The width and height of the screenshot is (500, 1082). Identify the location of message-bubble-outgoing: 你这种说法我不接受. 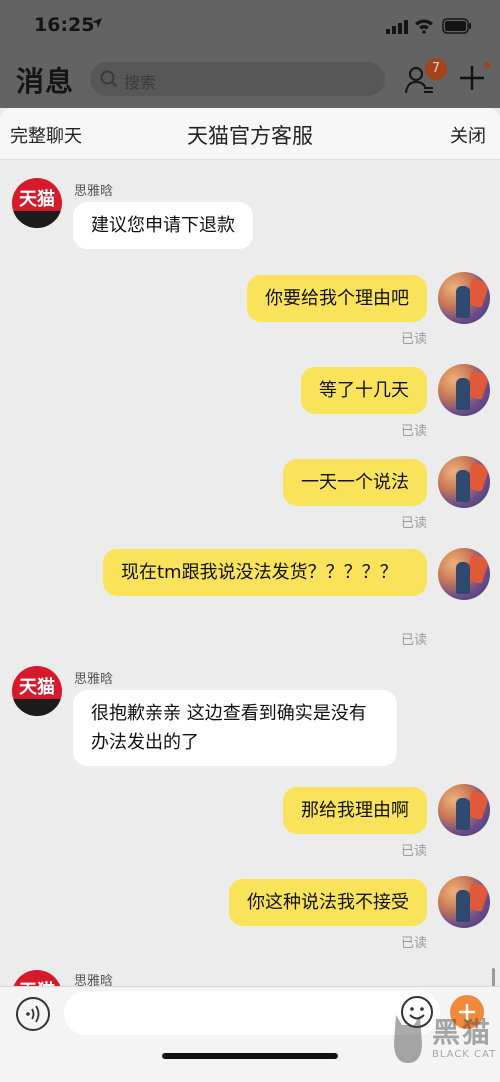
(328, 902).